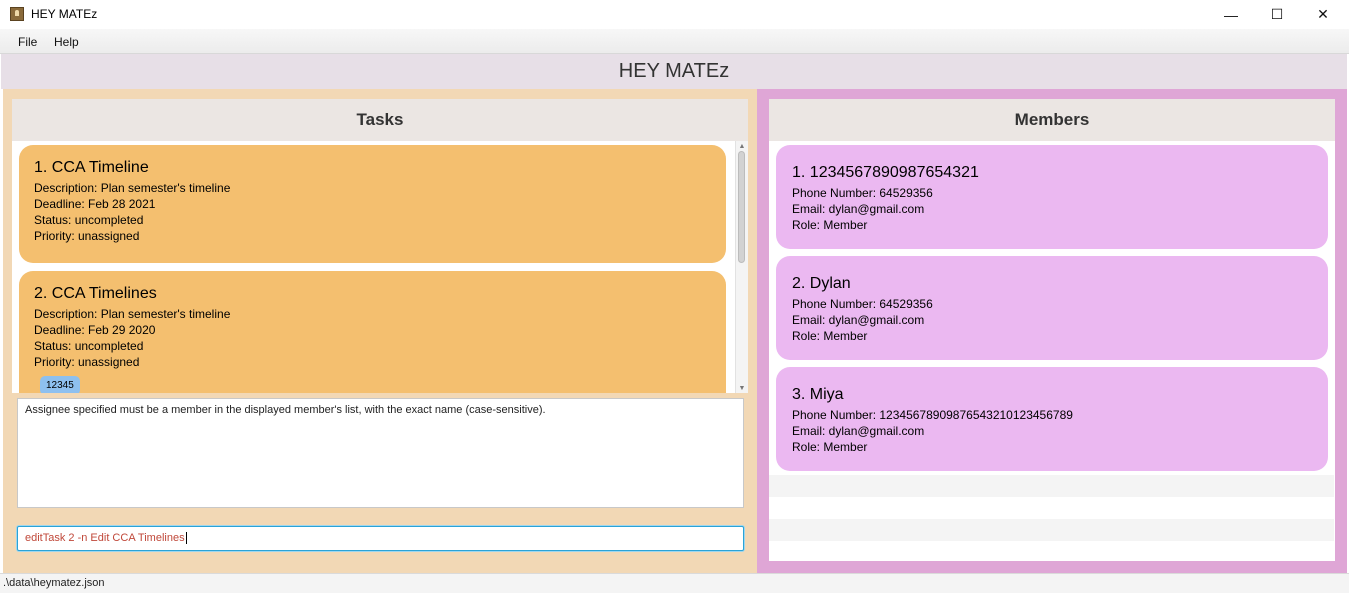 The image size is (1349, 593). I want to click on app-icon, so click(17, 14).